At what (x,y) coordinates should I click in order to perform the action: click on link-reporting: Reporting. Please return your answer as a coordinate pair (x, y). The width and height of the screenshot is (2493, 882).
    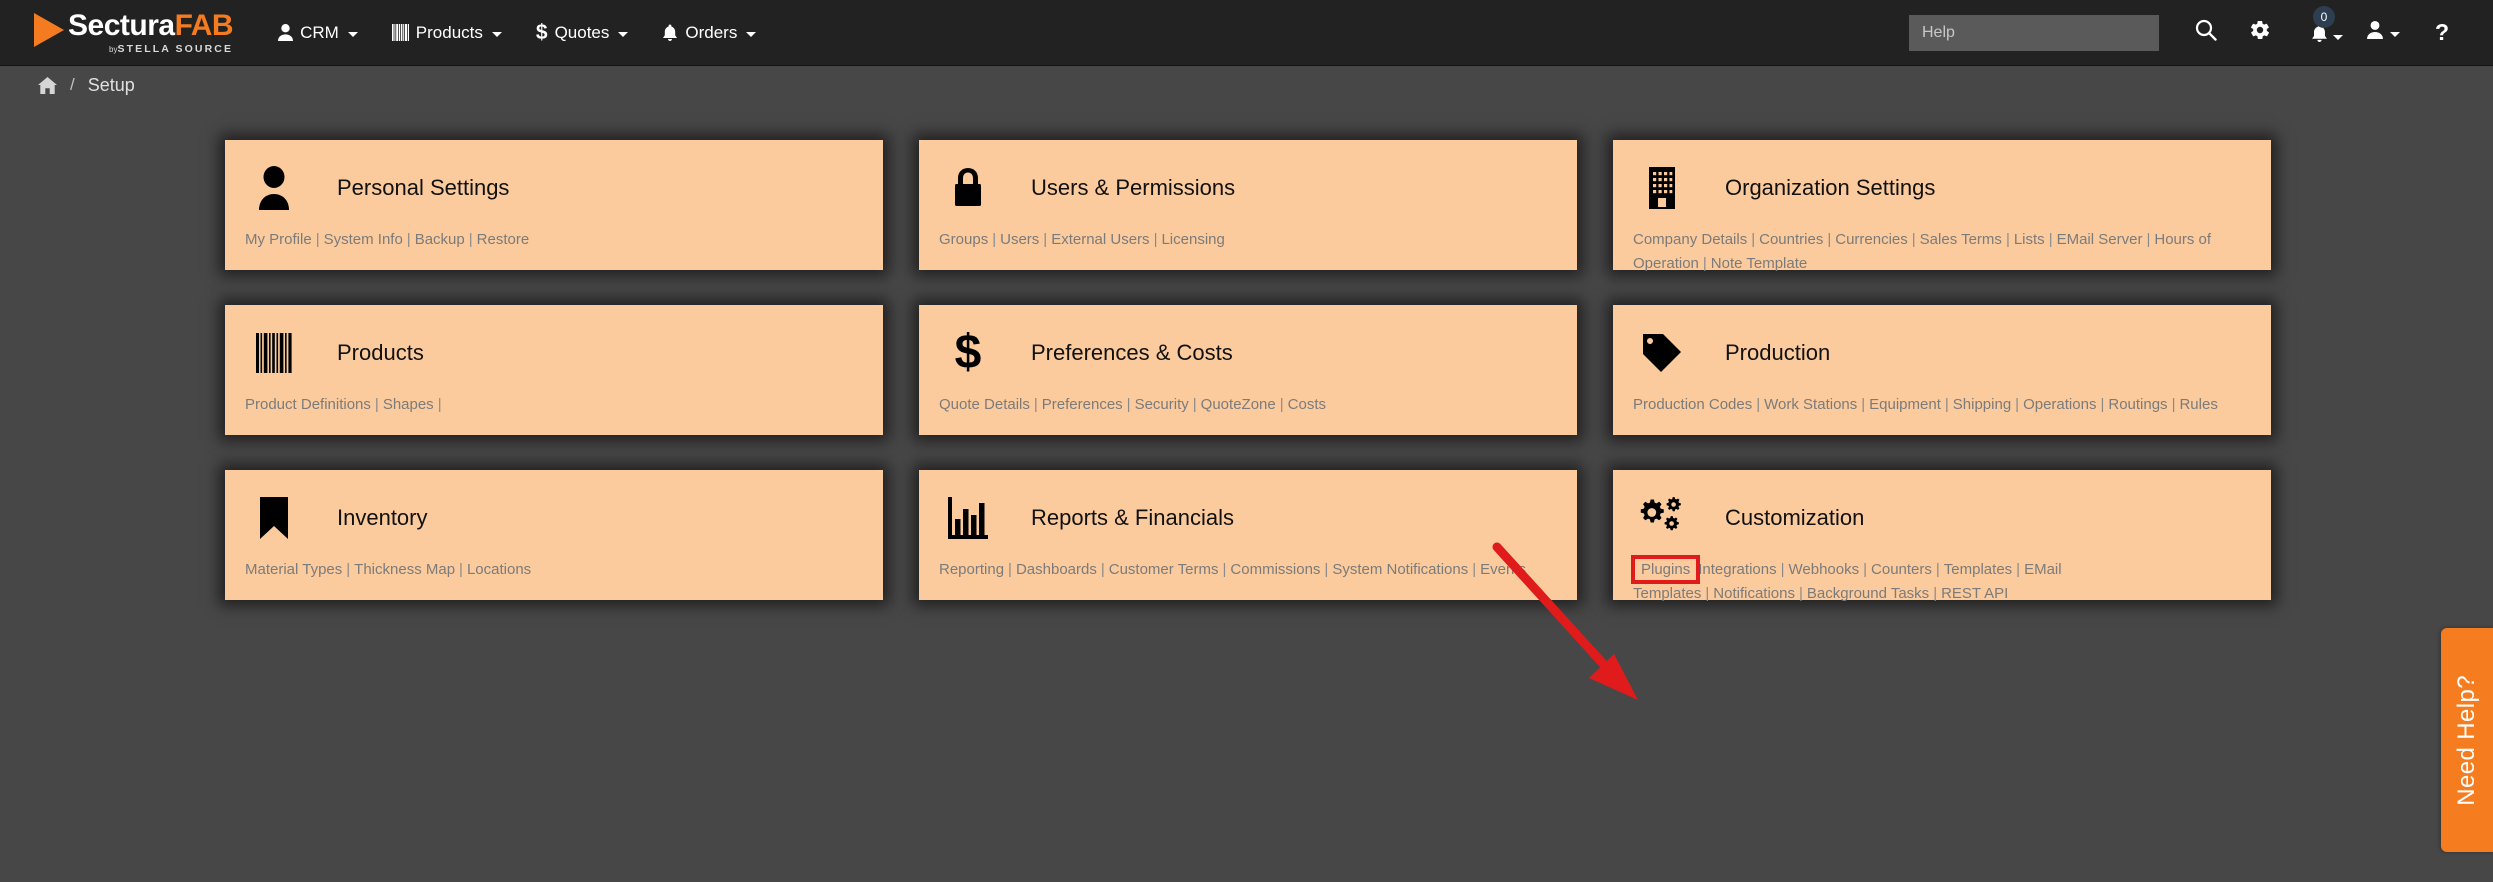
    Looking at the image, I should click on (971, 569).